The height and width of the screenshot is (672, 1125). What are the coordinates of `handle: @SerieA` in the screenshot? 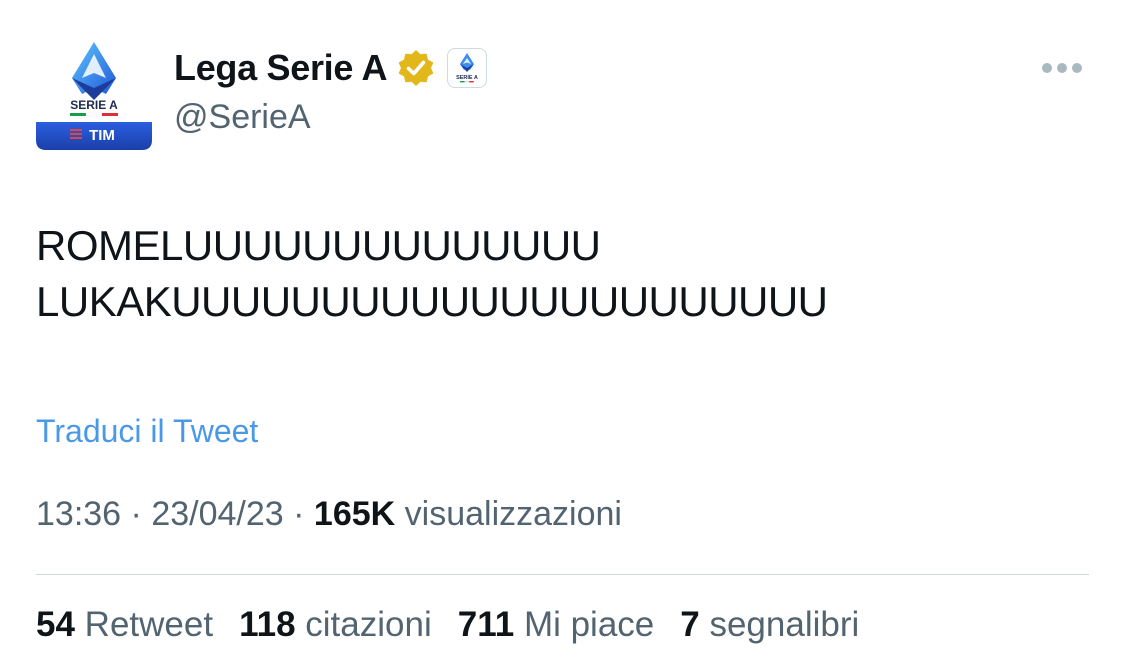 It's located at (330, 117).